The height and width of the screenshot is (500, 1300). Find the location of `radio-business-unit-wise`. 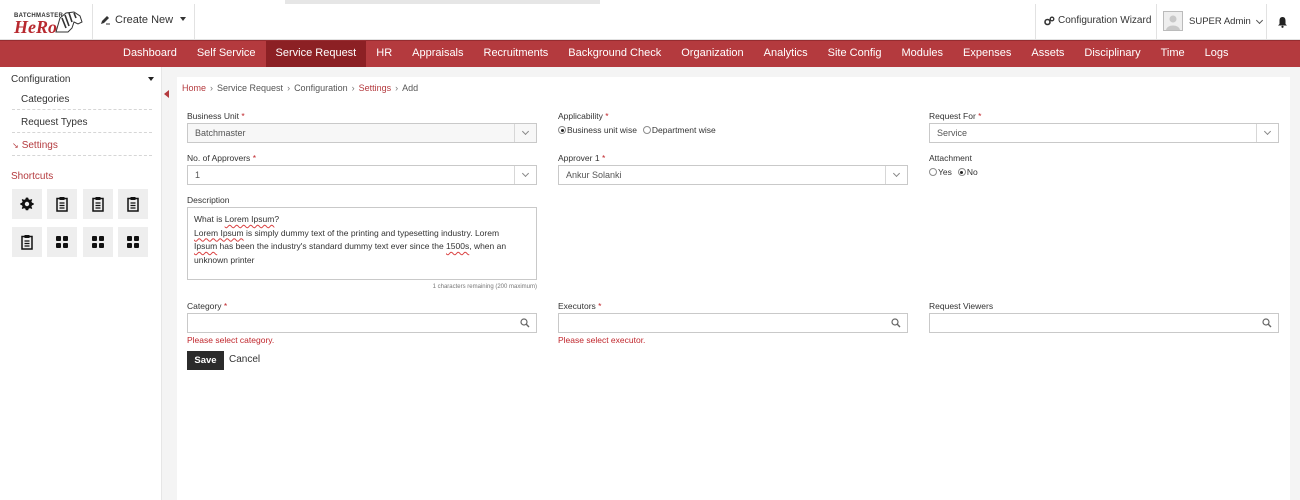

radio-business-unit-wise is located at coordinates (562, 130).